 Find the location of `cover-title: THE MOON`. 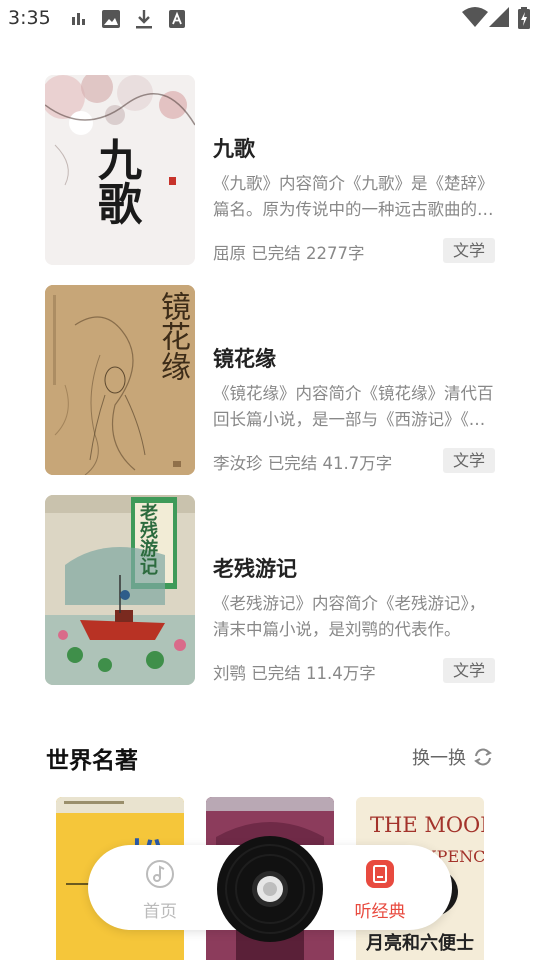

cover-title: THE MOON is located at coordinates (427, 825).